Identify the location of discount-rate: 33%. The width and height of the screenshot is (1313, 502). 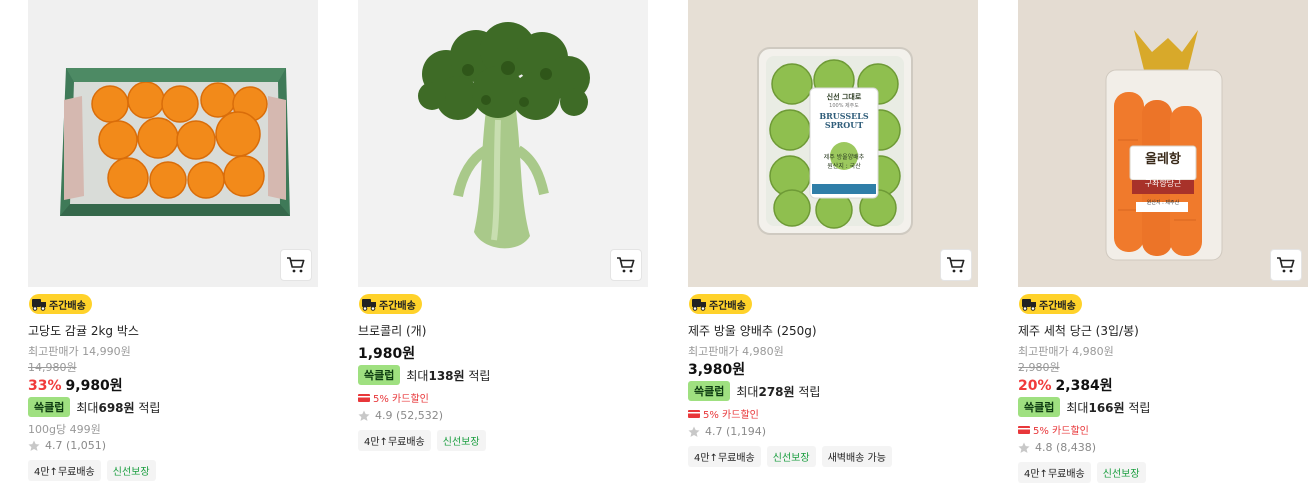
(45, 386).